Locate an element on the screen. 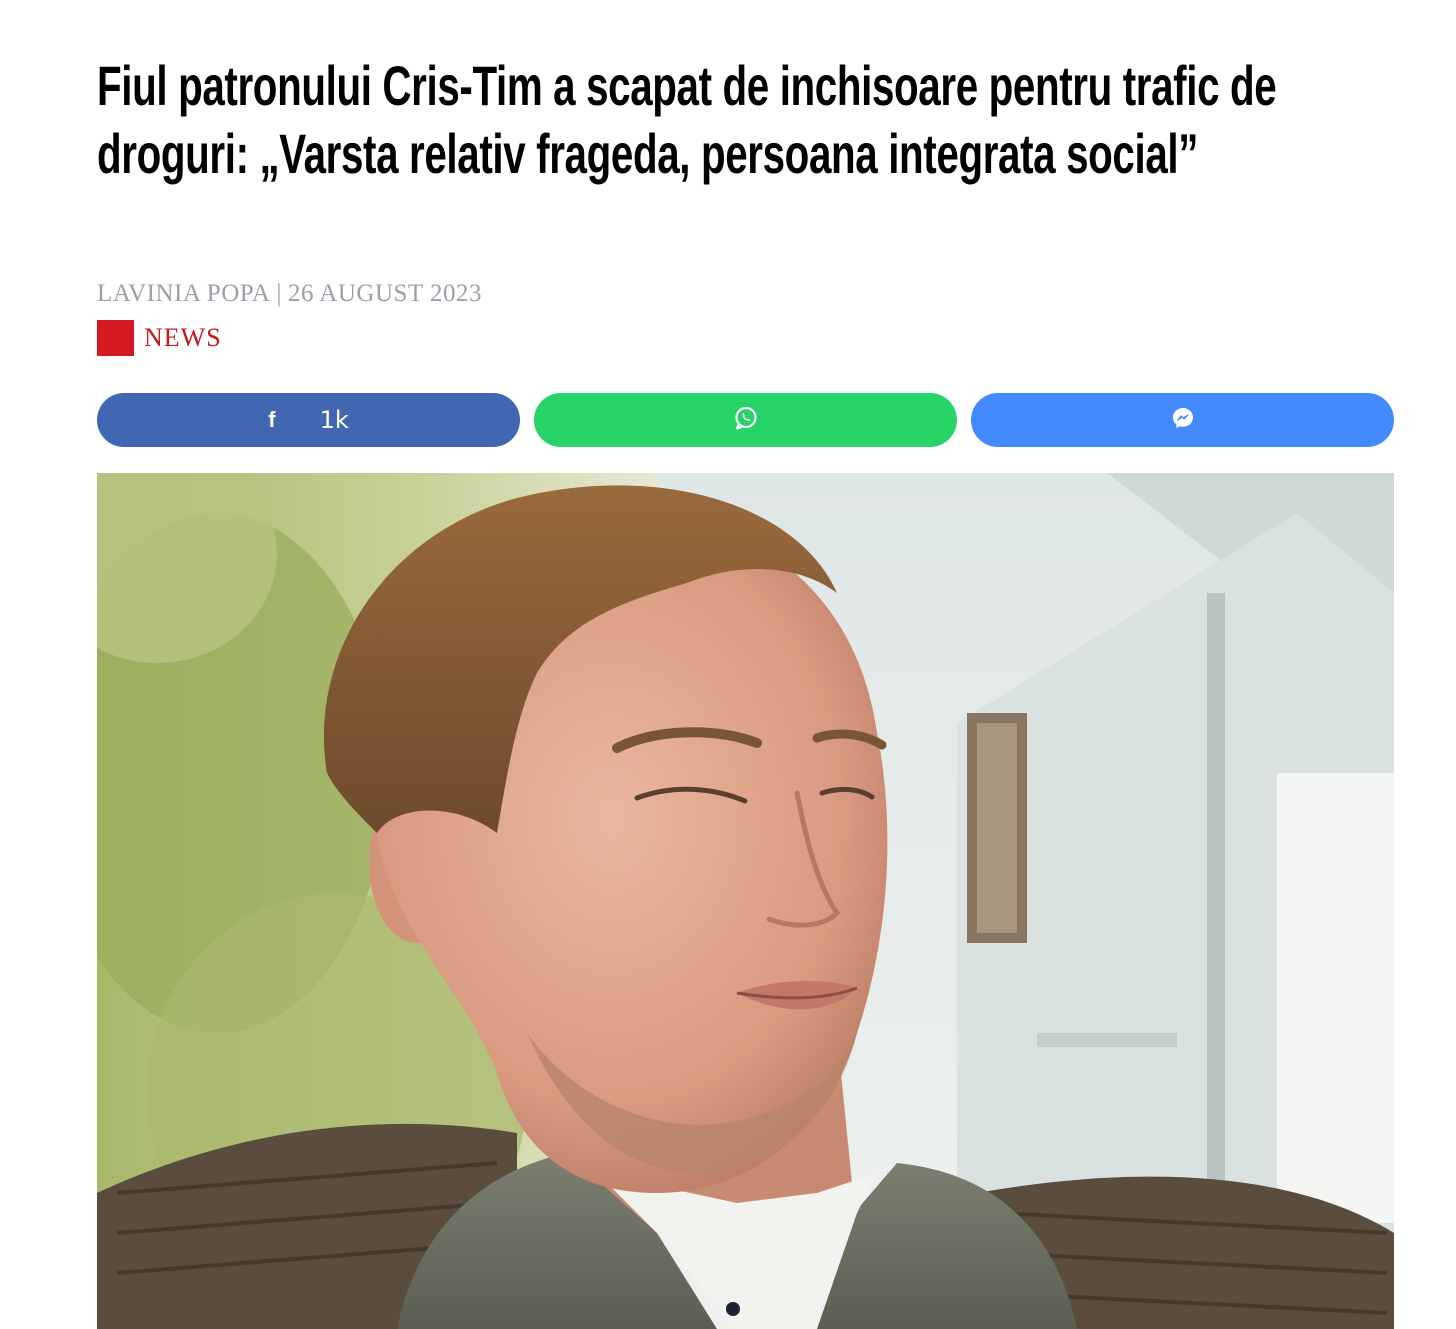 This screenshot has height=1329, width=1456. whatsapp-icon is located at coordinates (746, 420).